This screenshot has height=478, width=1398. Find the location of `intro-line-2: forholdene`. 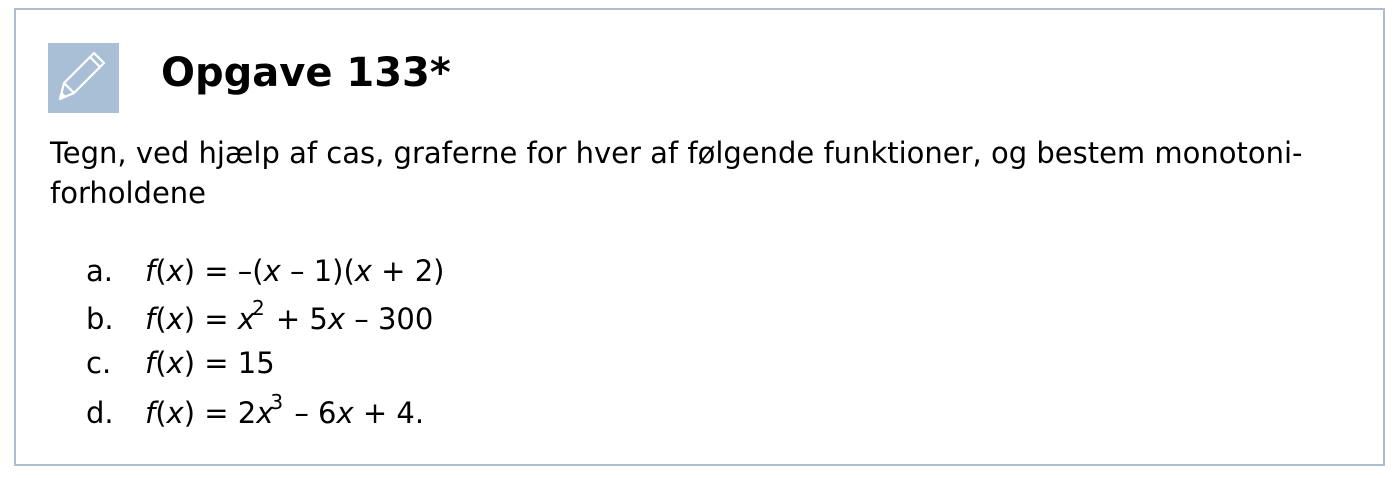

intro-line-2: forholdene is located at coordinates (128, 193).